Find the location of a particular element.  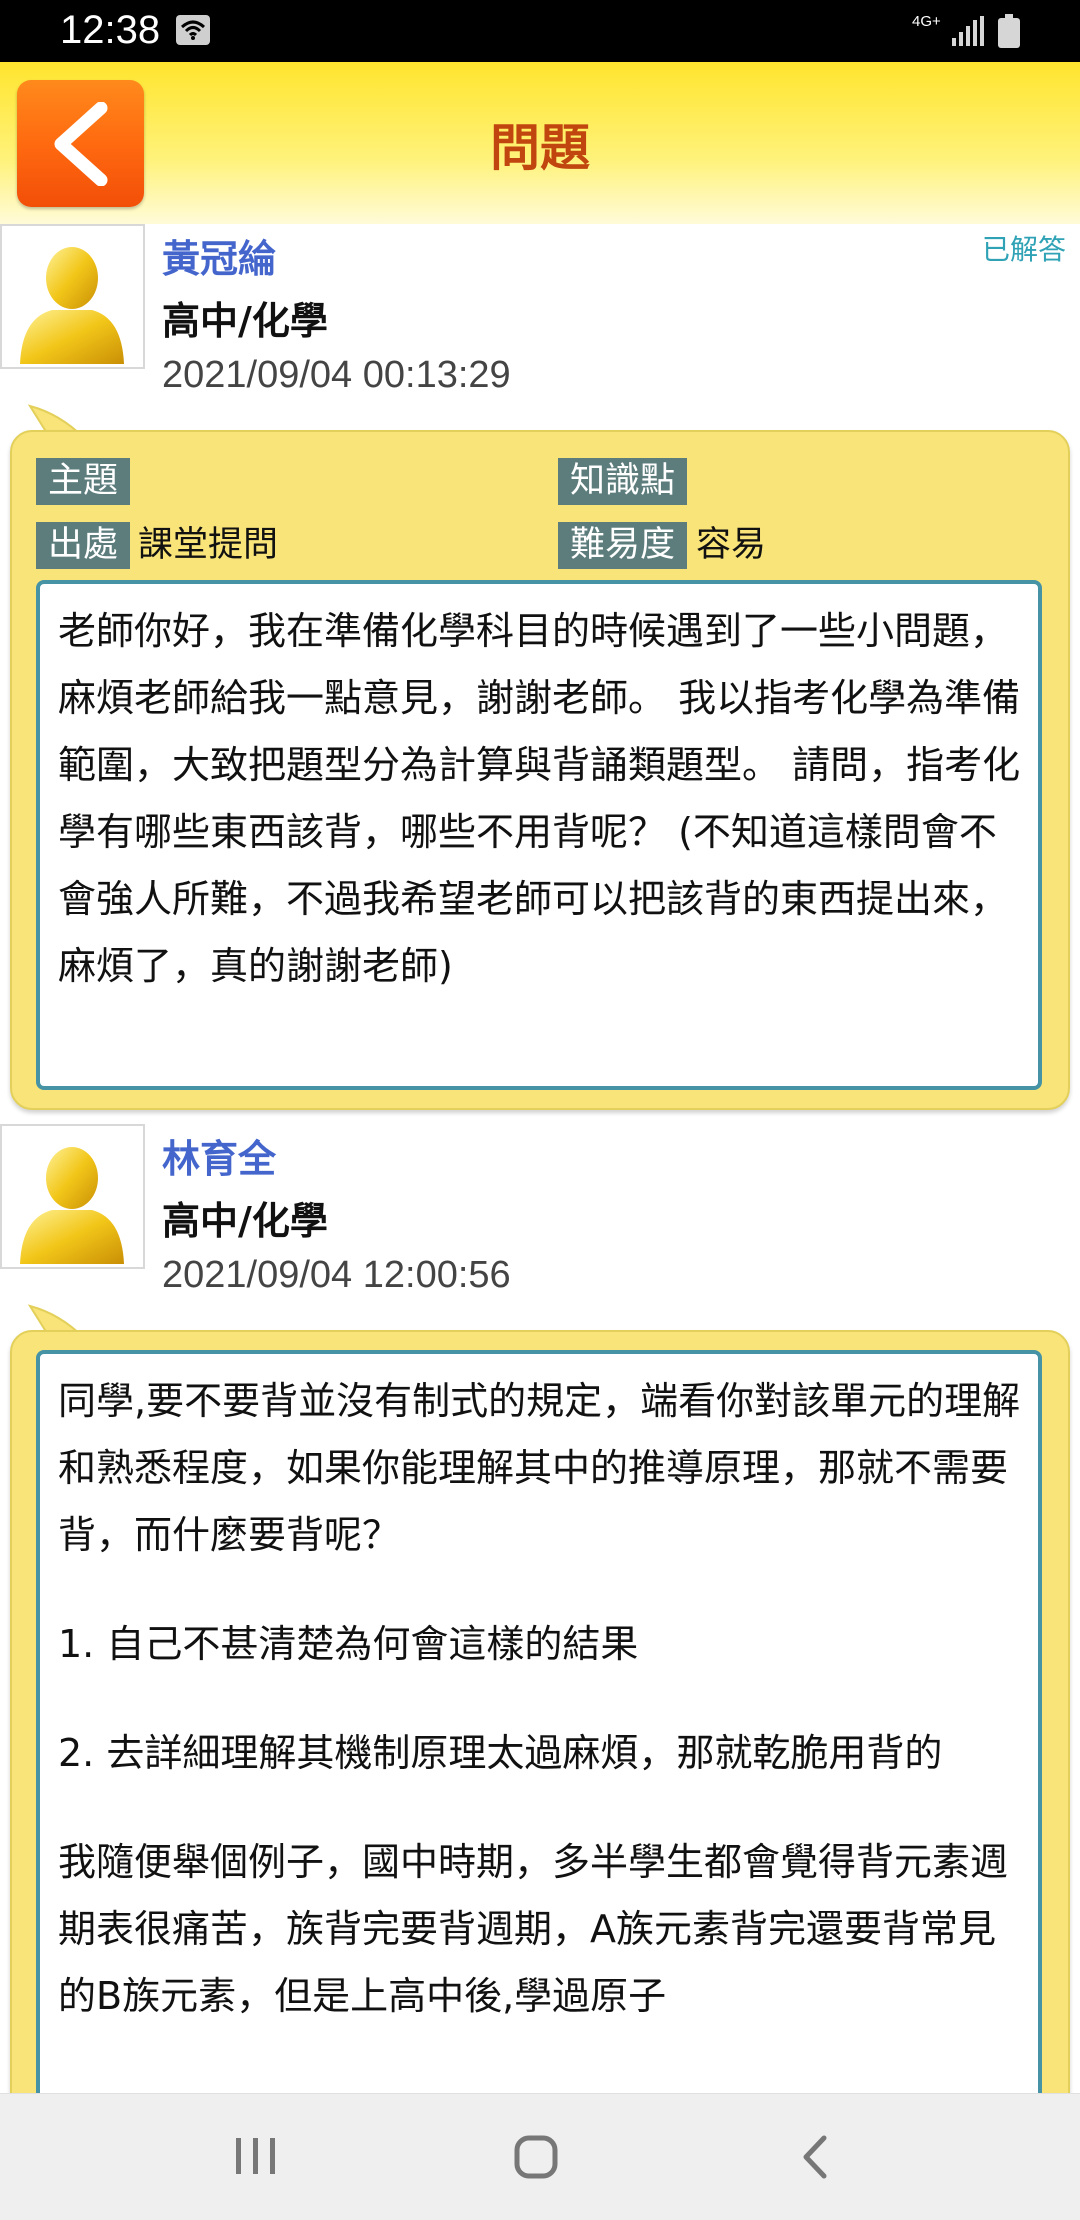

source-value: 課堂提問 is located at coordinates (208, 545).